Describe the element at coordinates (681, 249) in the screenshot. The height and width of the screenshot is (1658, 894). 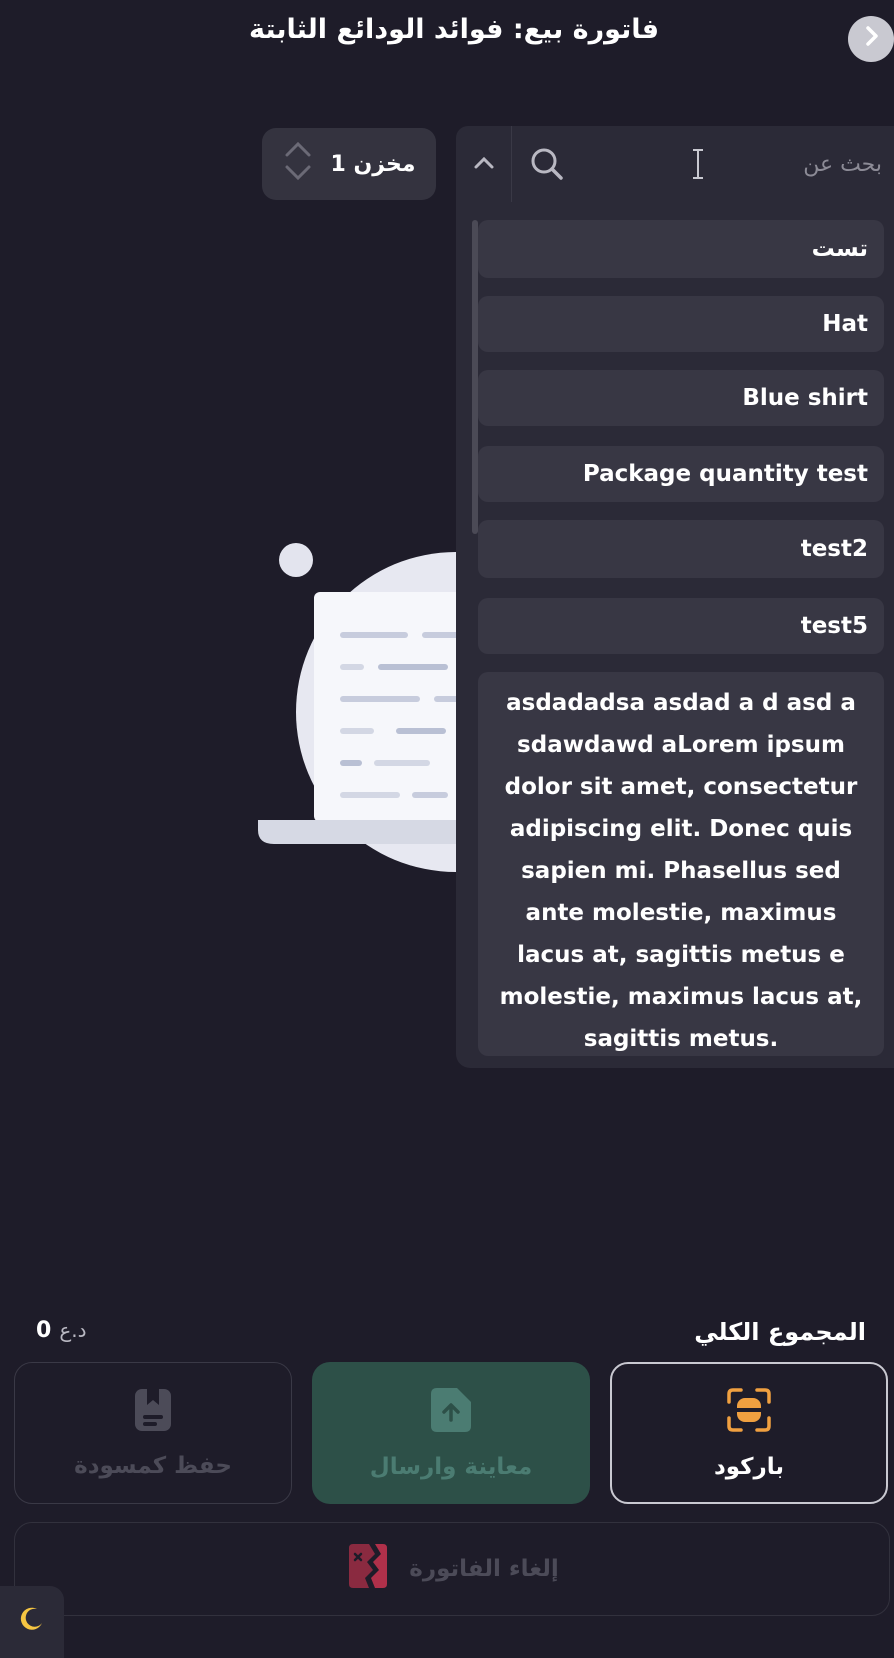
I see `list-item: تست` at that location.